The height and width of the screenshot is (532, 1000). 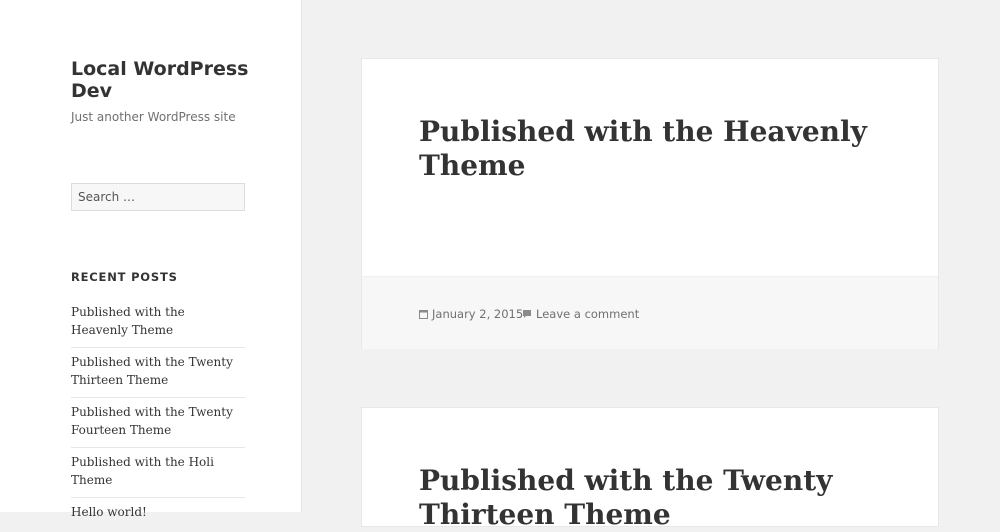 What do you see at coordinates (161, 80) in the screenshot?
I see `site-title: Local WordPress Dev` at bounding box center [161, 80].